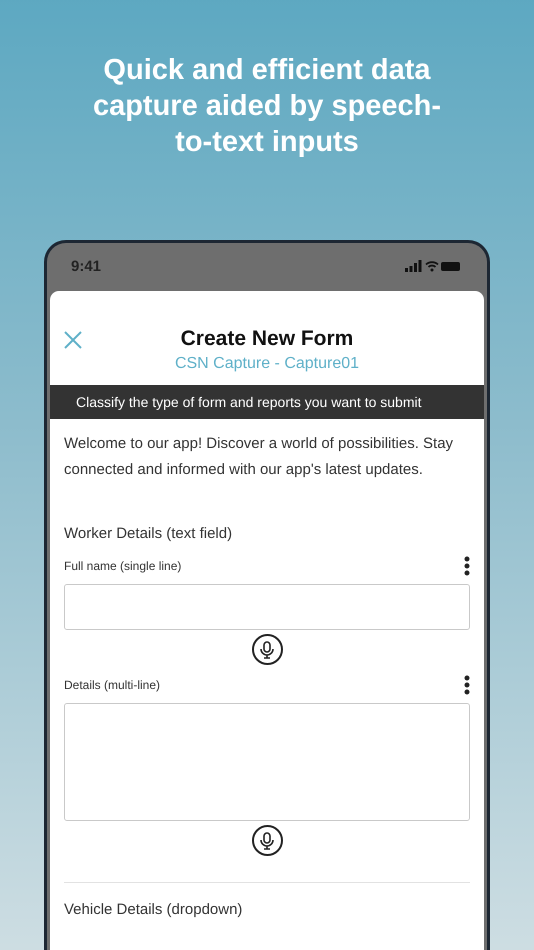 The width and height of the screenshot is (534, 950). Describe the element at coordinates (259, 457) in the screenshot. I see `intro-text: Welcome to our app! Discover a world of possibilities. Stay connected and informed with our app's latest updates.` at that location.